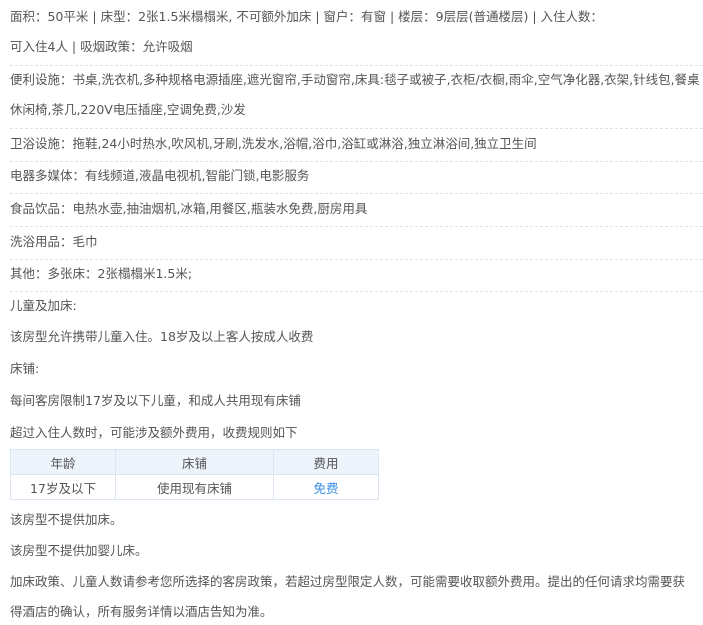 The image size is (703, 625). I want to click on fee-table-cell-age: 17岁及以下, so click(63, 487).